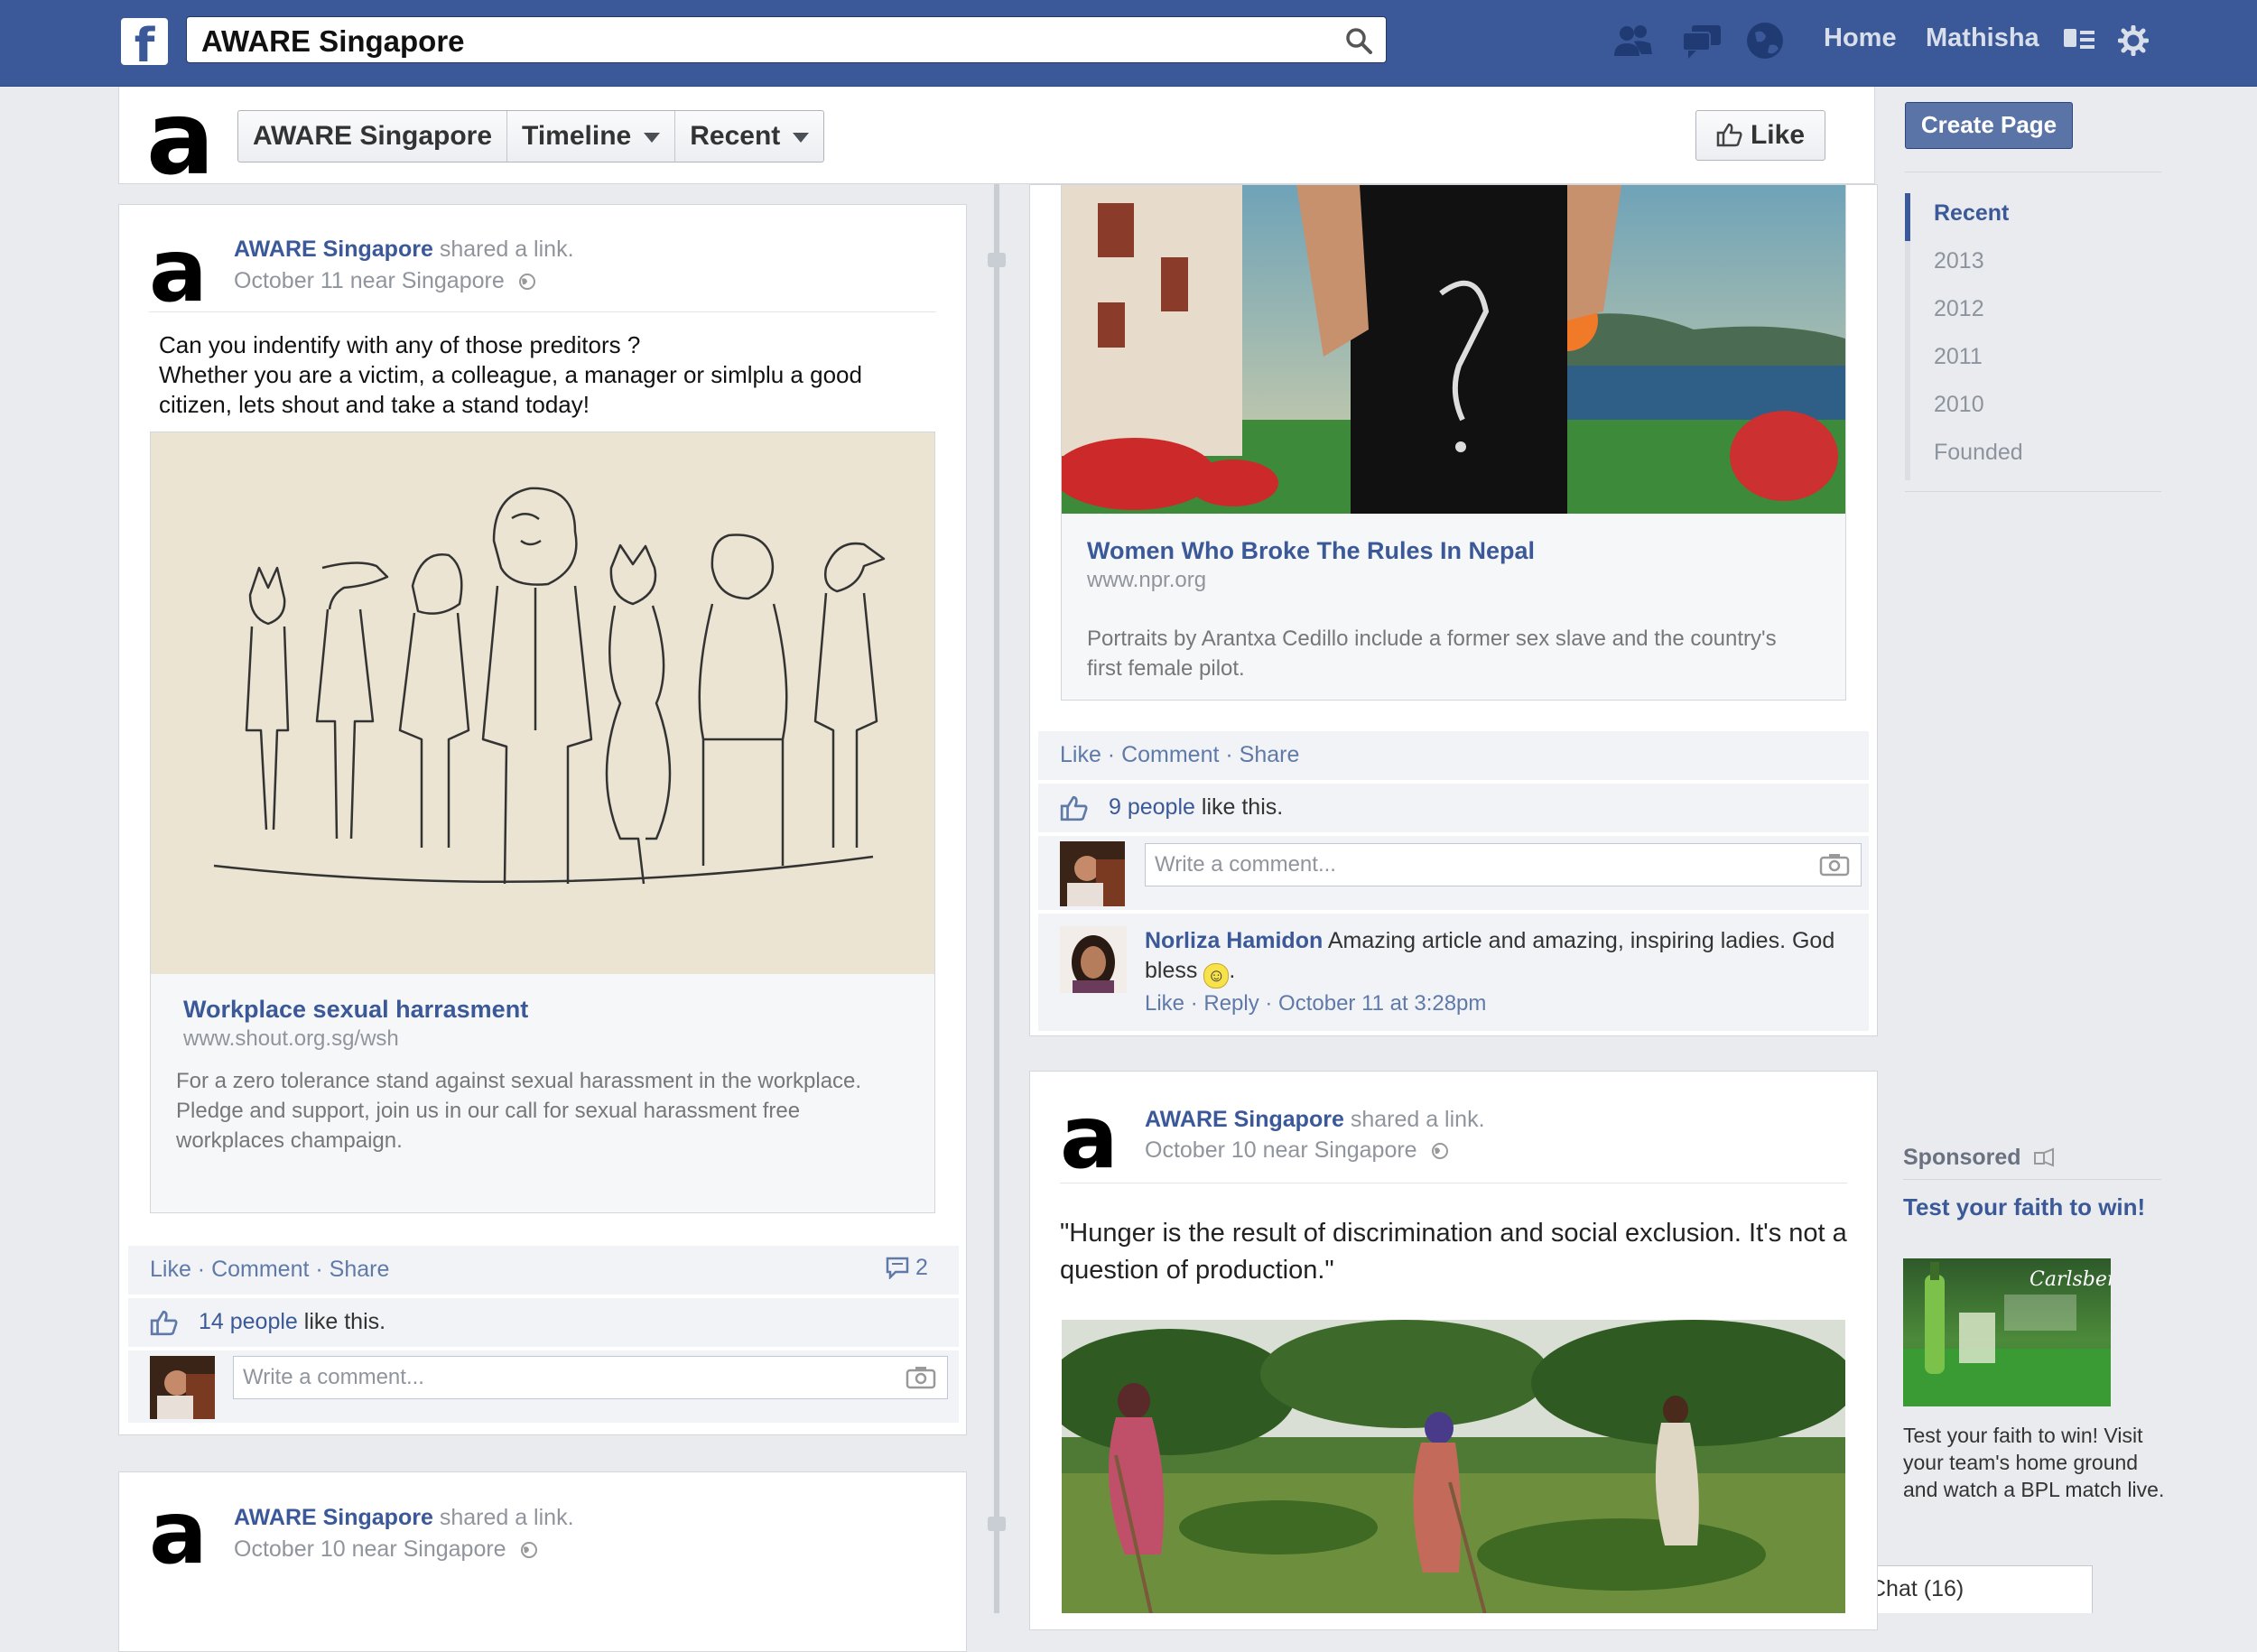 This screenshot has height=1652, width=2257. I want to click on link-title: Women Who Broke The Rules In Nepal, so click(1311, 551).